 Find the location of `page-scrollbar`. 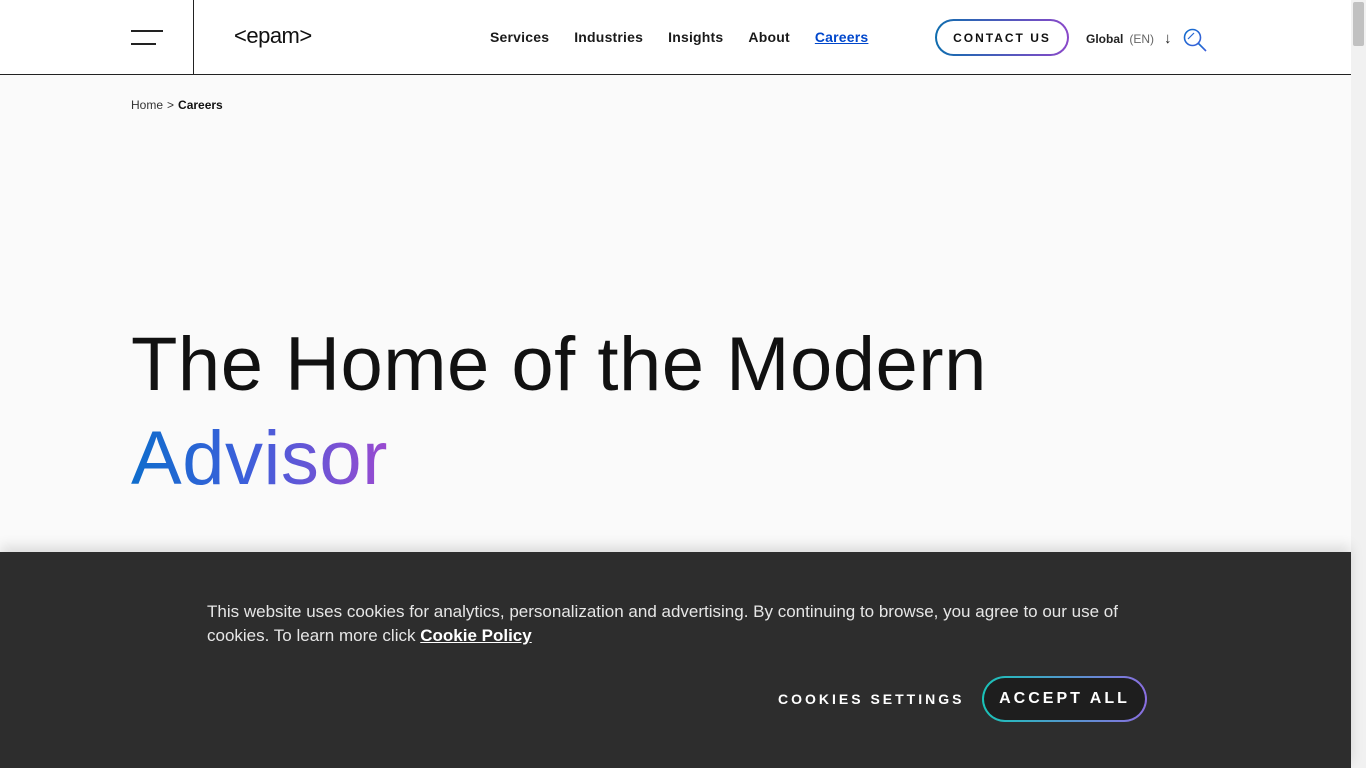

page-scrollbar is located at coordinates (1358, 384).